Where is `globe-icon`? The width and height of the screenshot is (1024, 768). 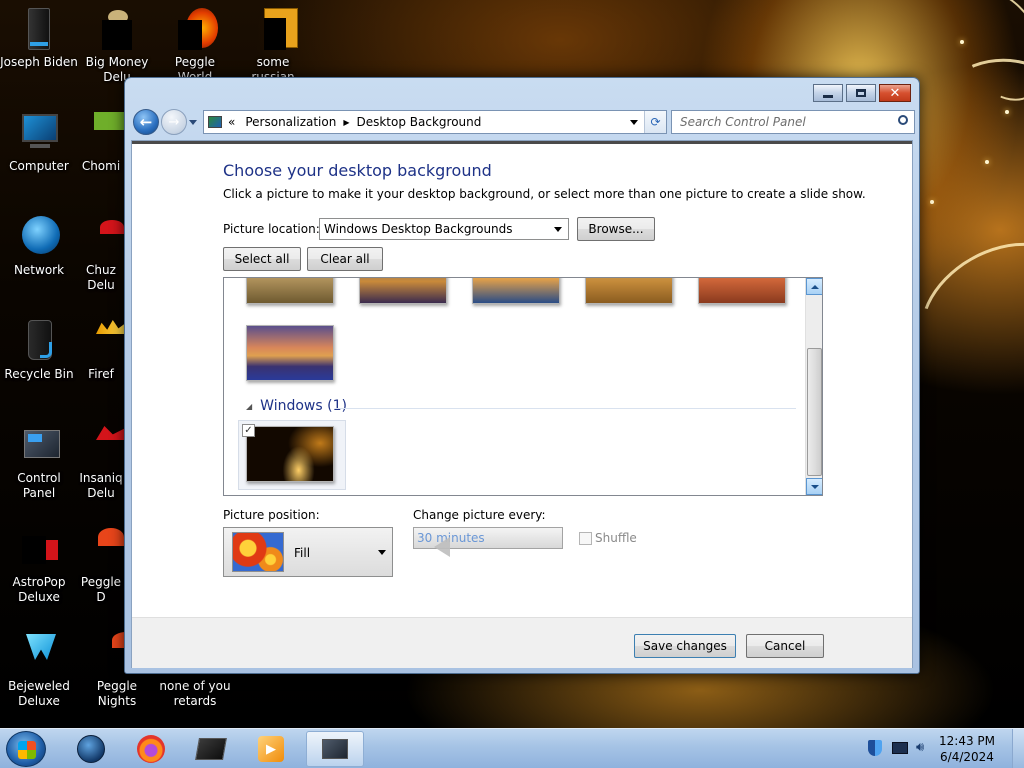 globe-icon is located at coordinates (91, 749).